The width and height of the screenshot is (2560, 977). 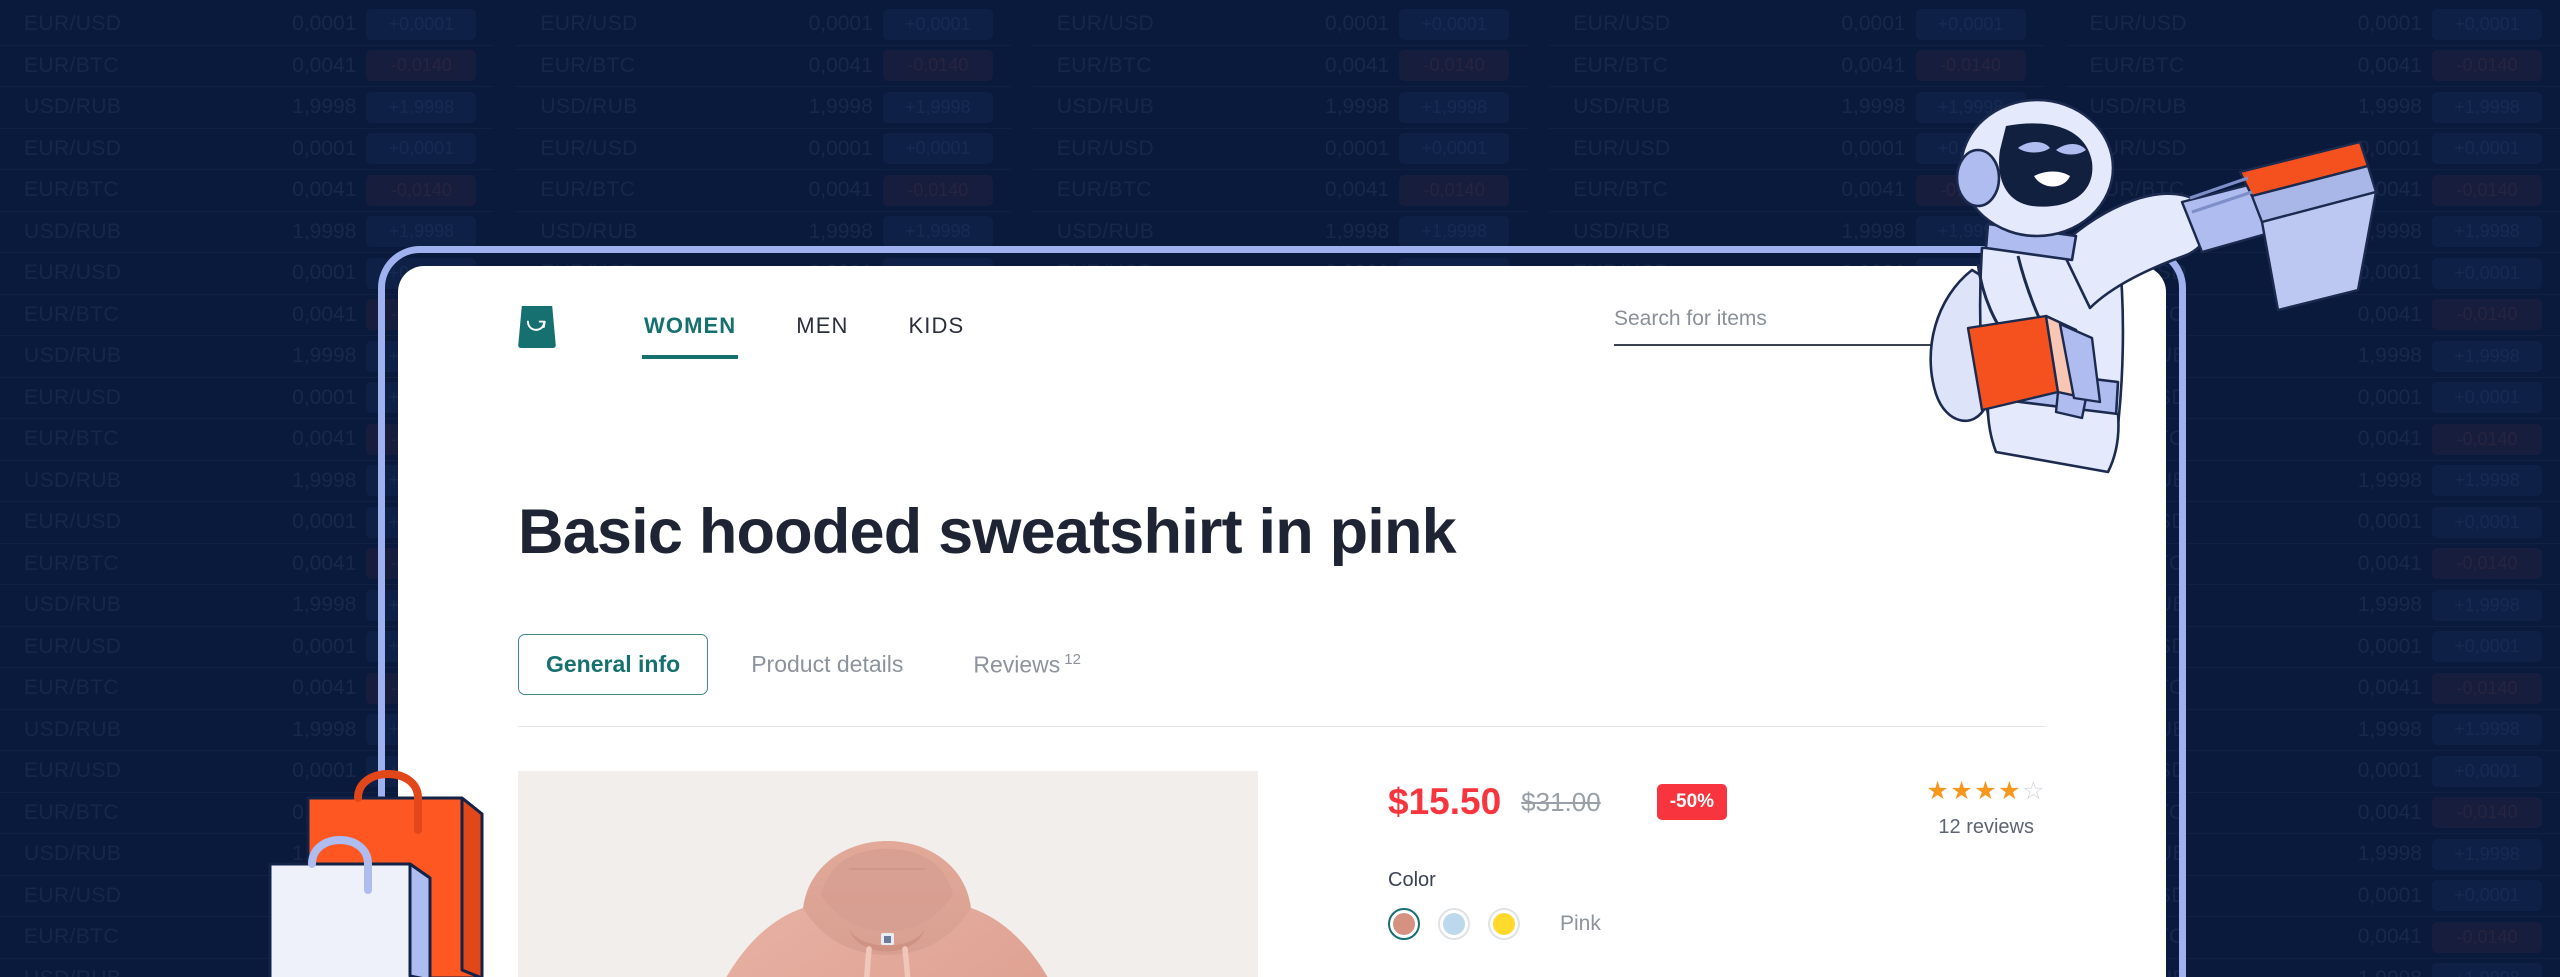 I want to click on color-swatch-yellow, so click(x=1504, y=924).